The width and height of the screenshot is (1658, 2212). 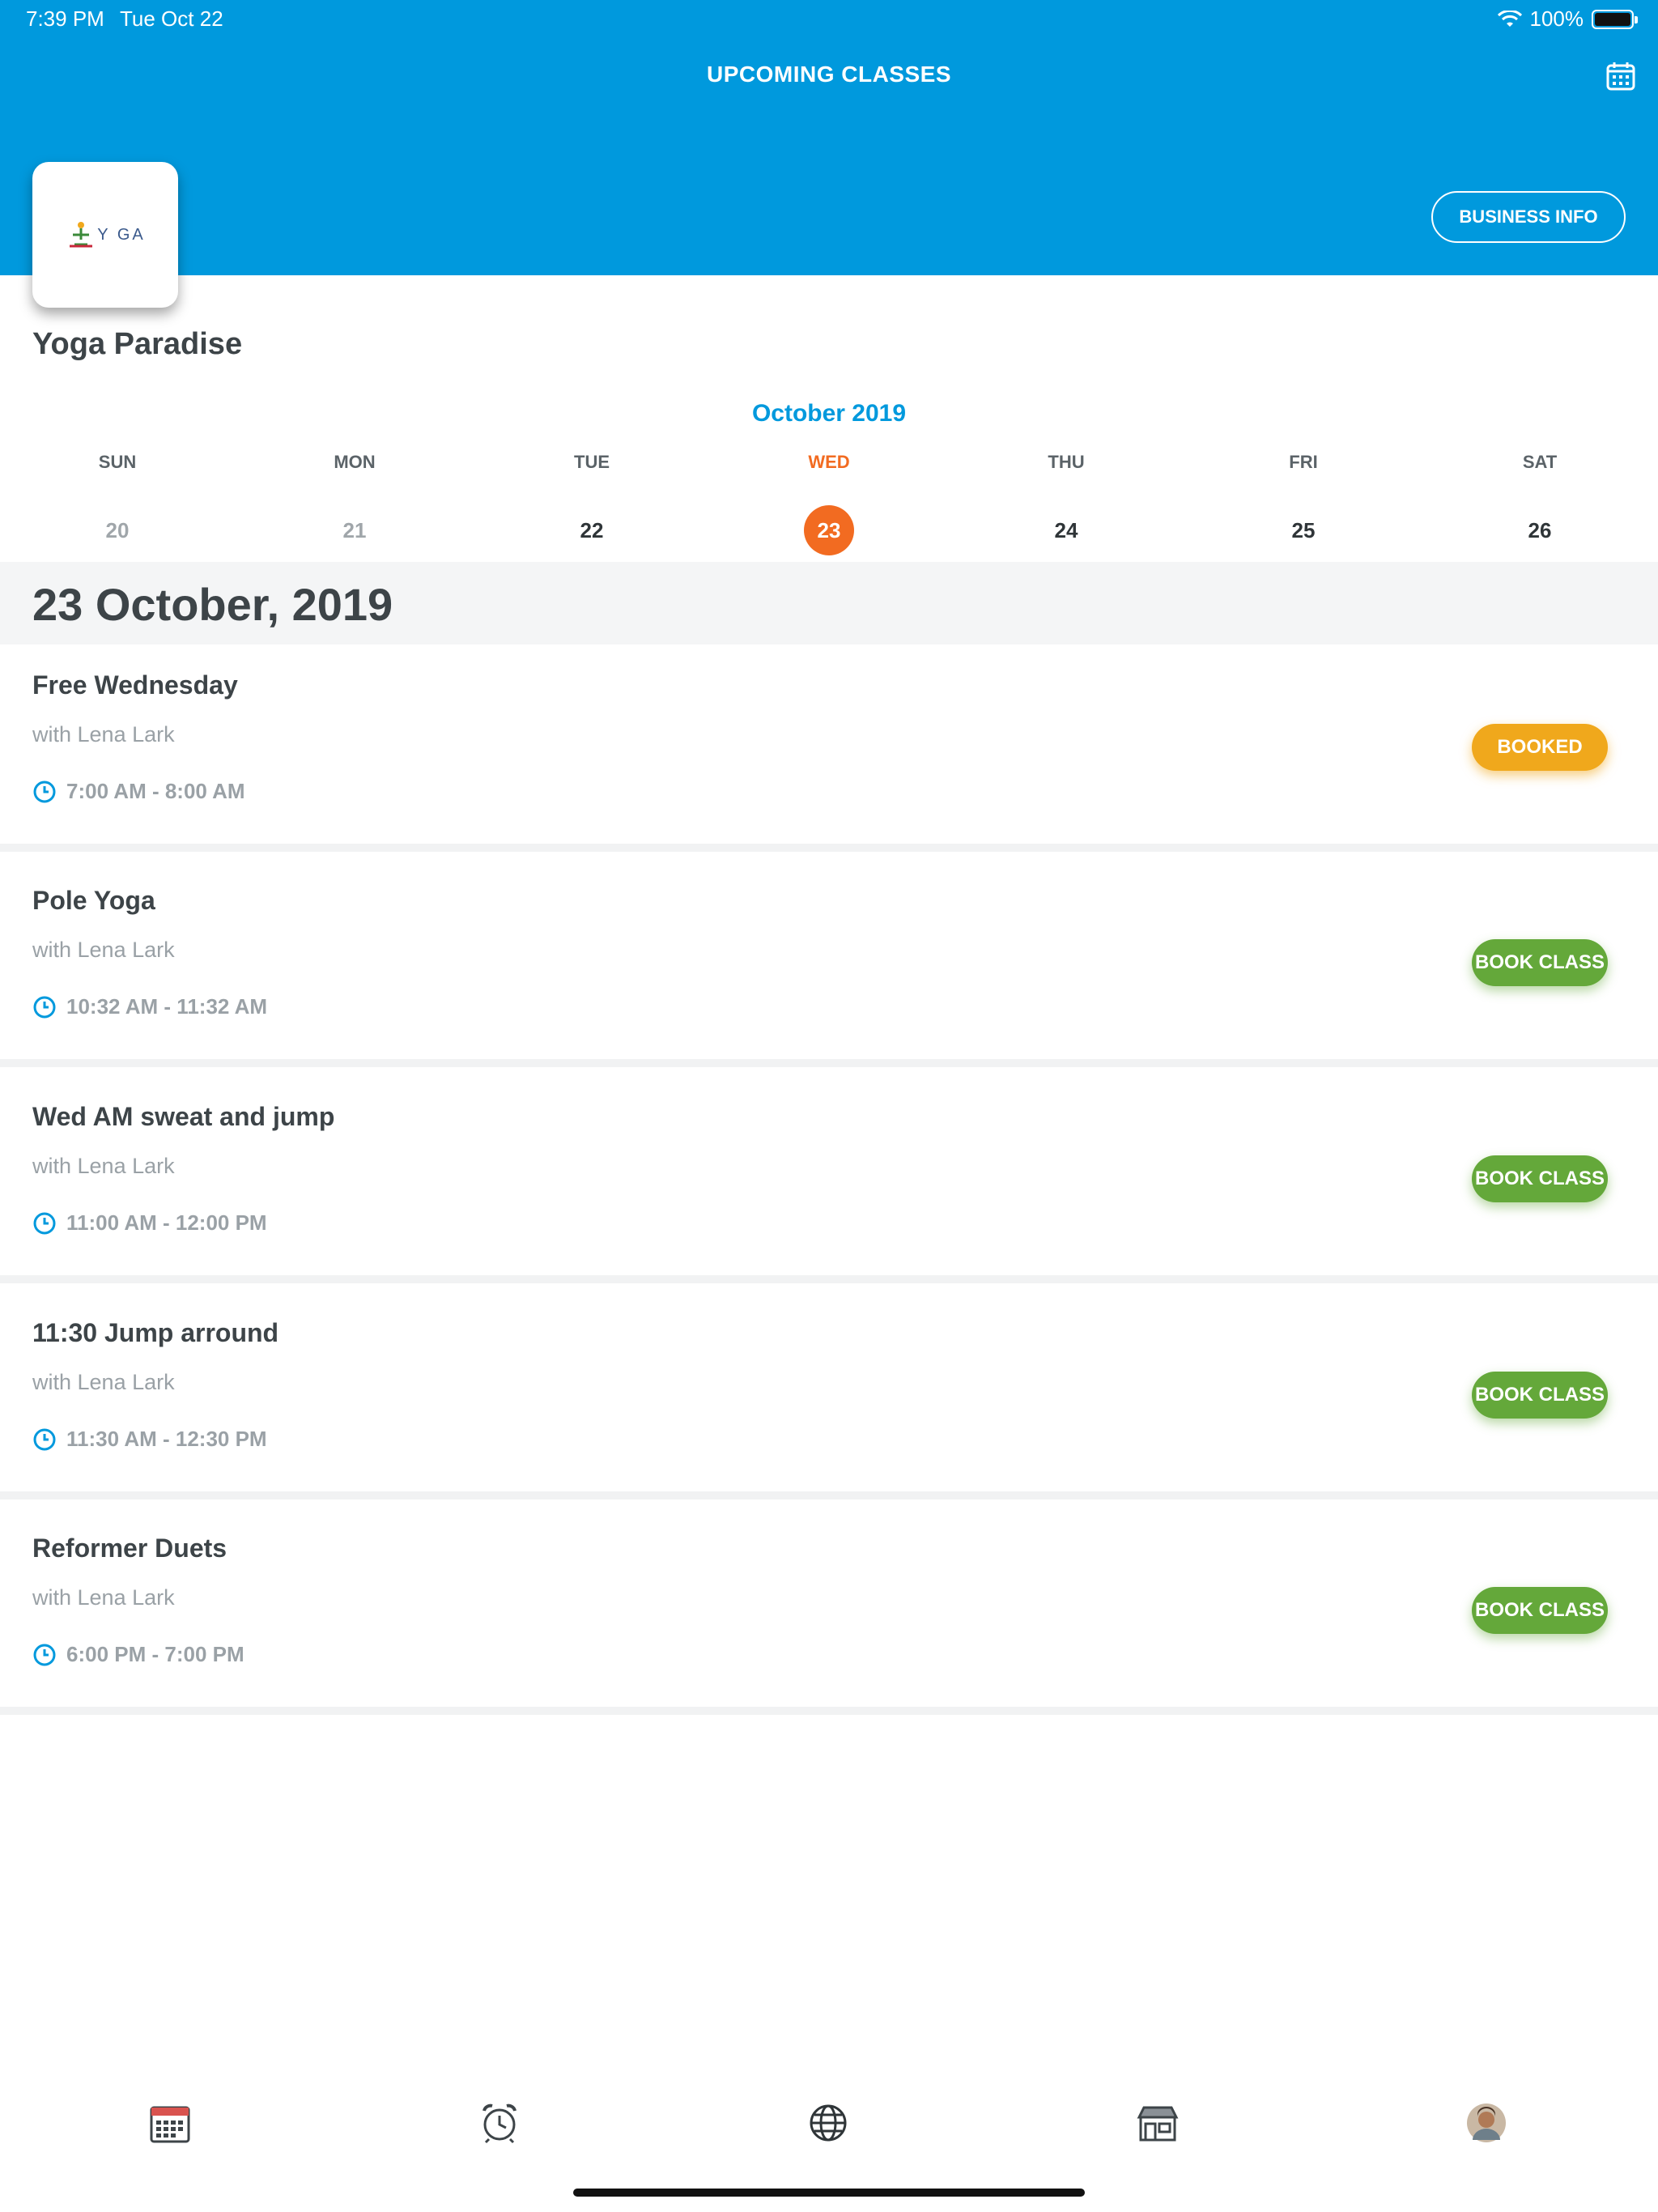 I want to click on class-name: Pole Yoga, so click(x=93, y=901).